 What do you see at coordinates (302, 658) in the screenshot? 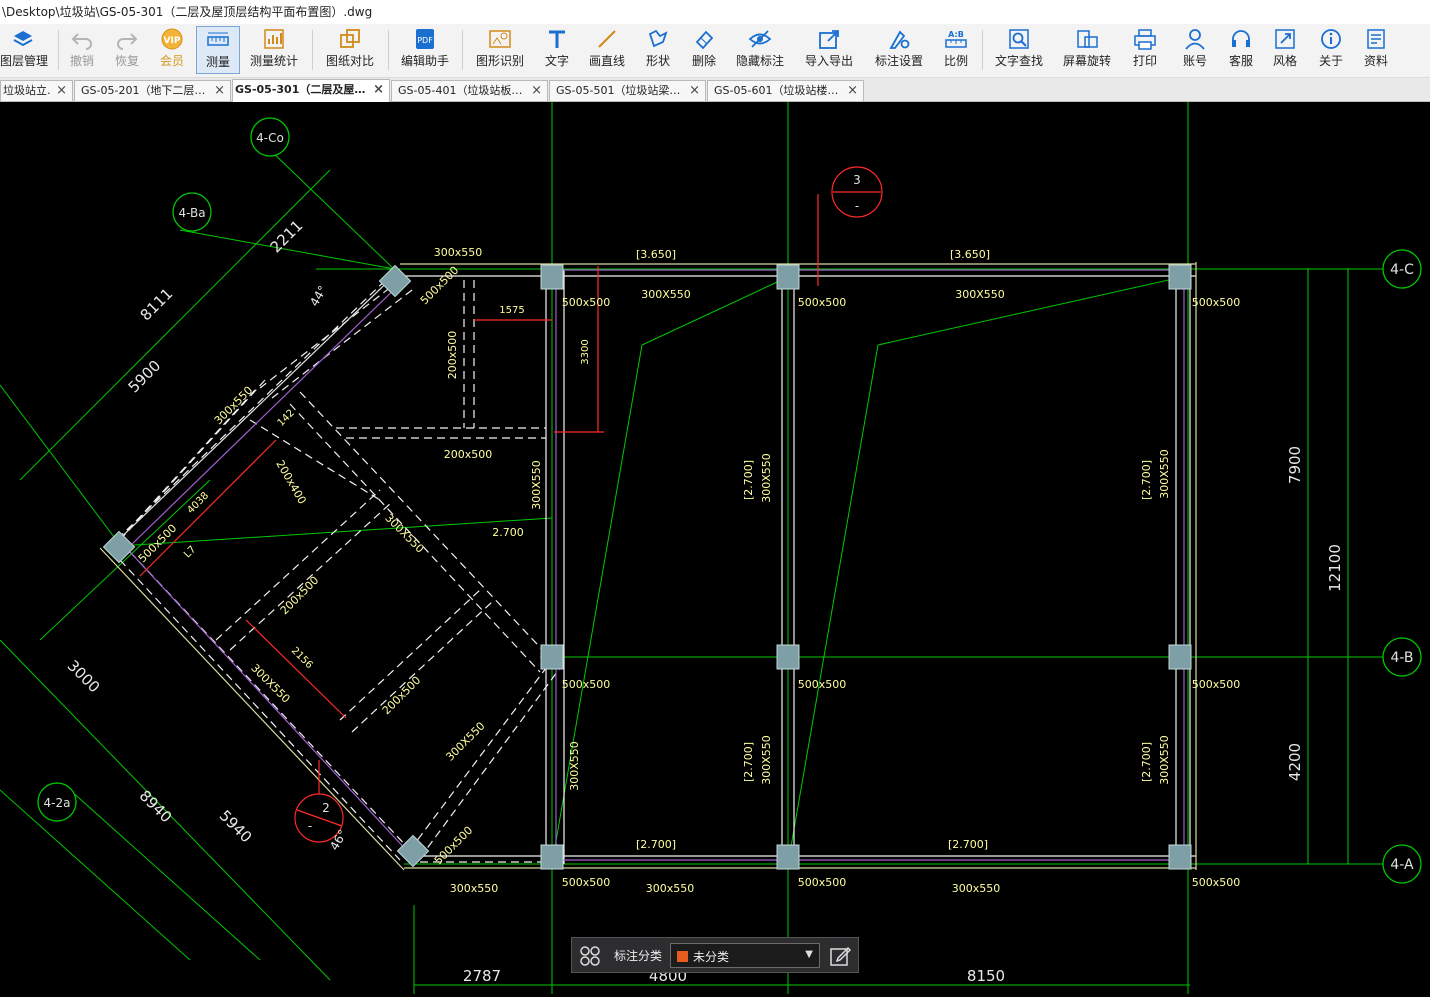
I see `dimension-2156: 2156` at bounding box center [302, 658].